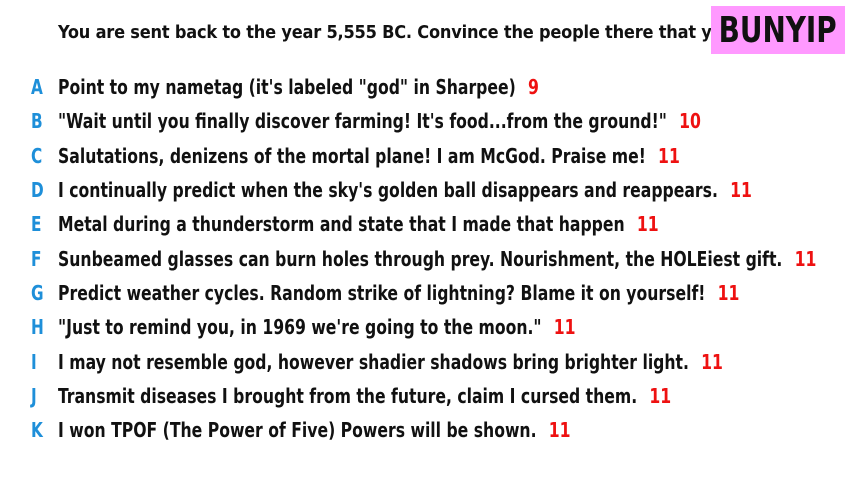 This screenshot has width=853, height=480. Describe the element at coordinates (36, 224) in the screenshot. I see `answer-letter: E` at that location.